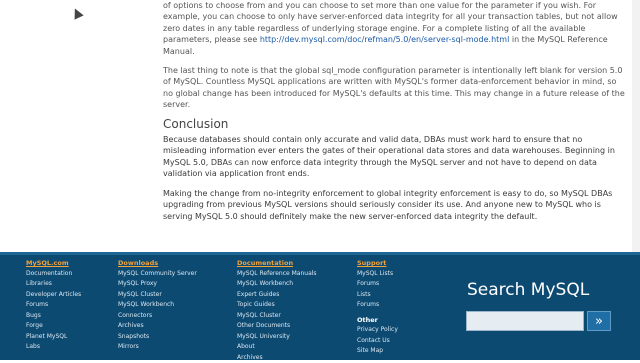  Describe the element at coordinates (53, 263) in the screenshot. I see `footer-heading: MySQL.com` at that location.